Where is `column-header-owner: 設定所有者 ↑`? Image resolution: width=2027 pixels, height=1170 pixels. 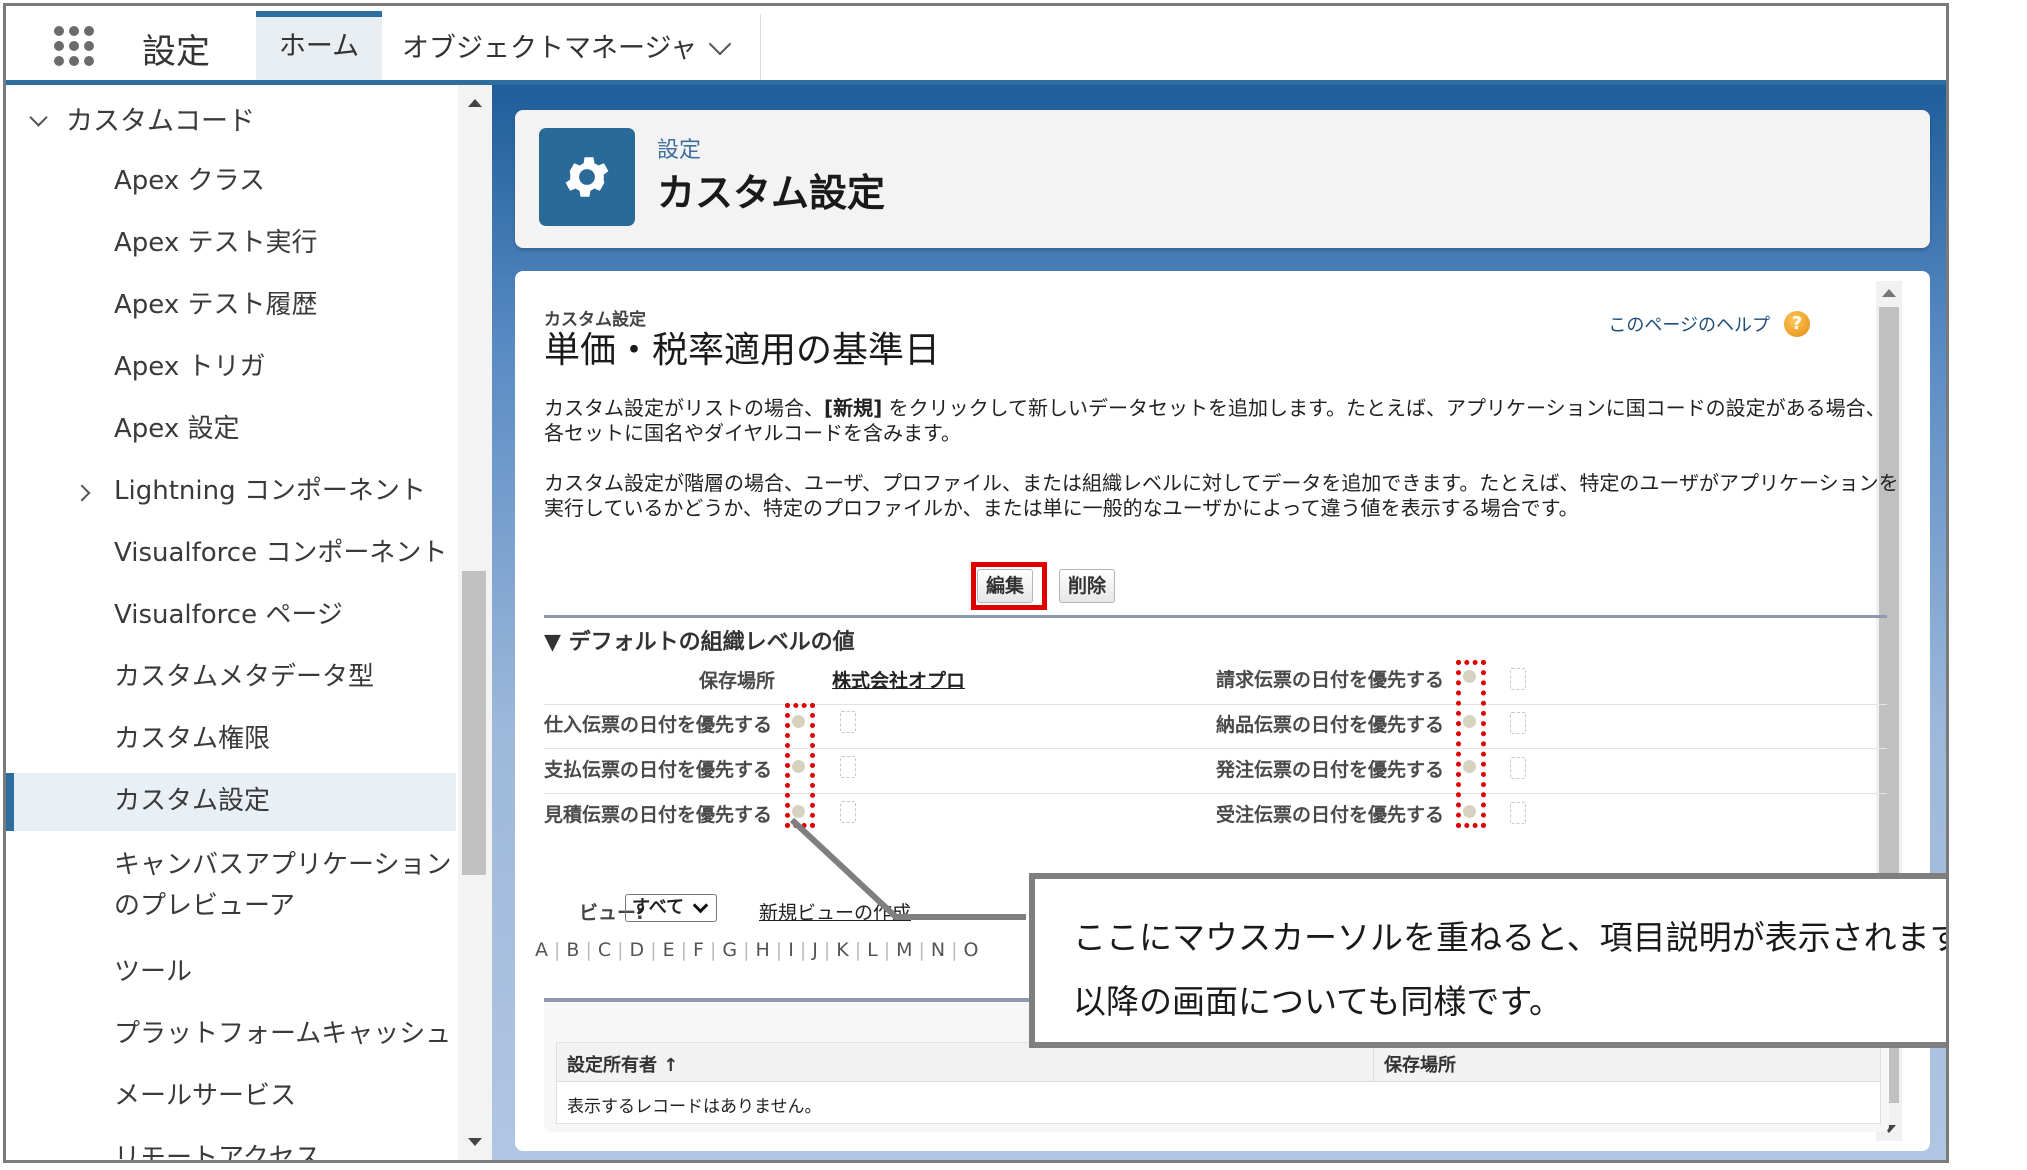
column-header-owner: 設定所有者 ↑ is located at coordinates (622, 1064).